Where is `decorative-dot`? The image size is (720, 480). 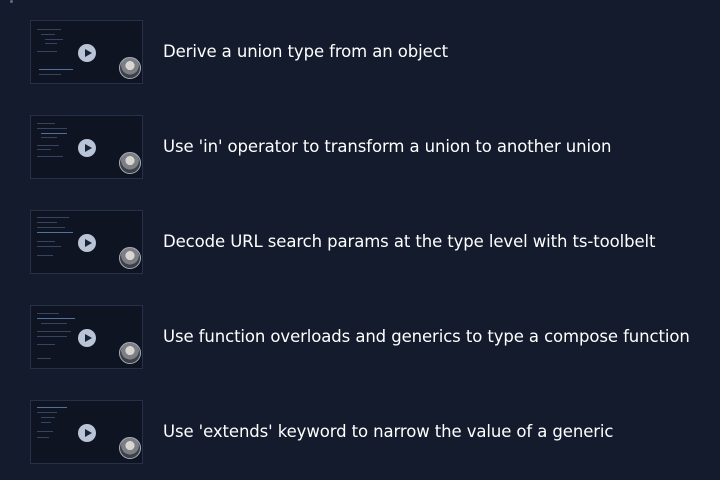
decorative-dot is located at coordinates (11, 1).